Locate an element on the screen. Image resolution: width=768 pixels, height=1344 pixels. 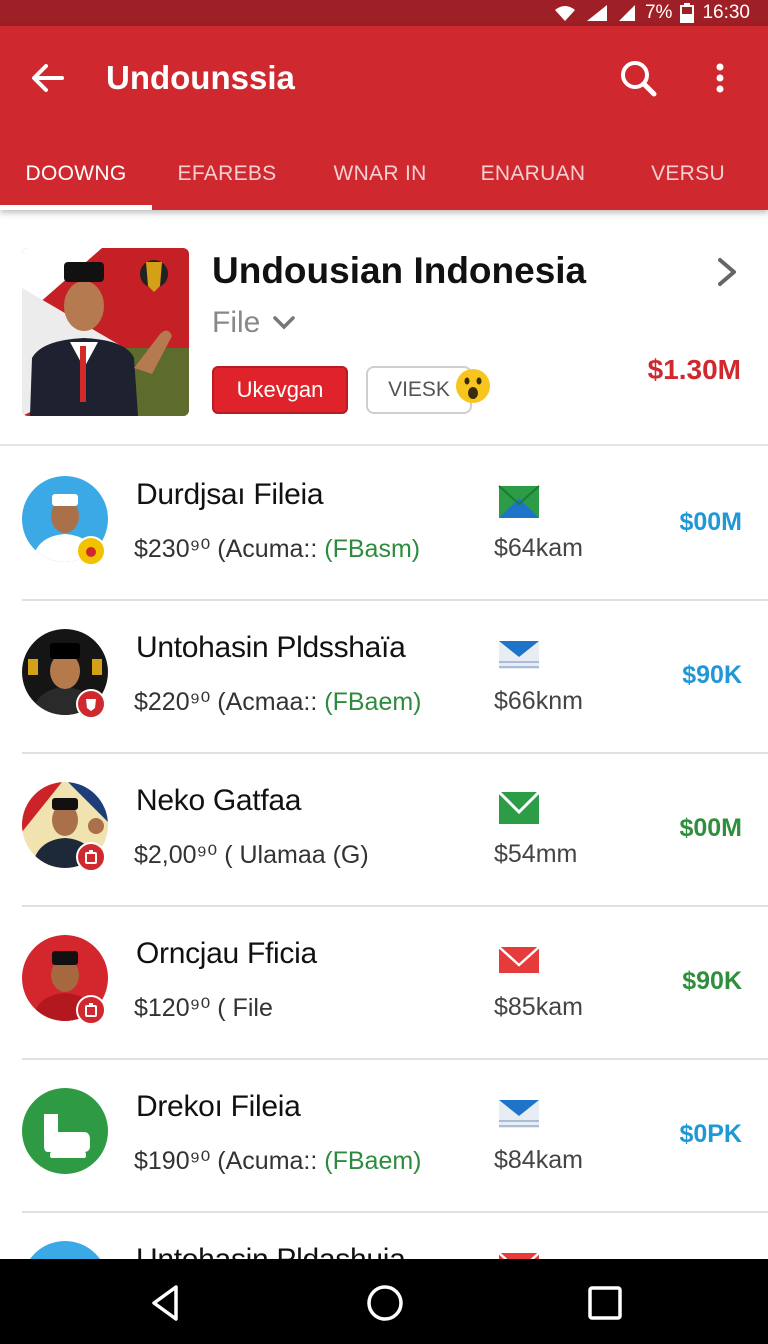
chevron-right-icon is located at coordinates (727, 272).